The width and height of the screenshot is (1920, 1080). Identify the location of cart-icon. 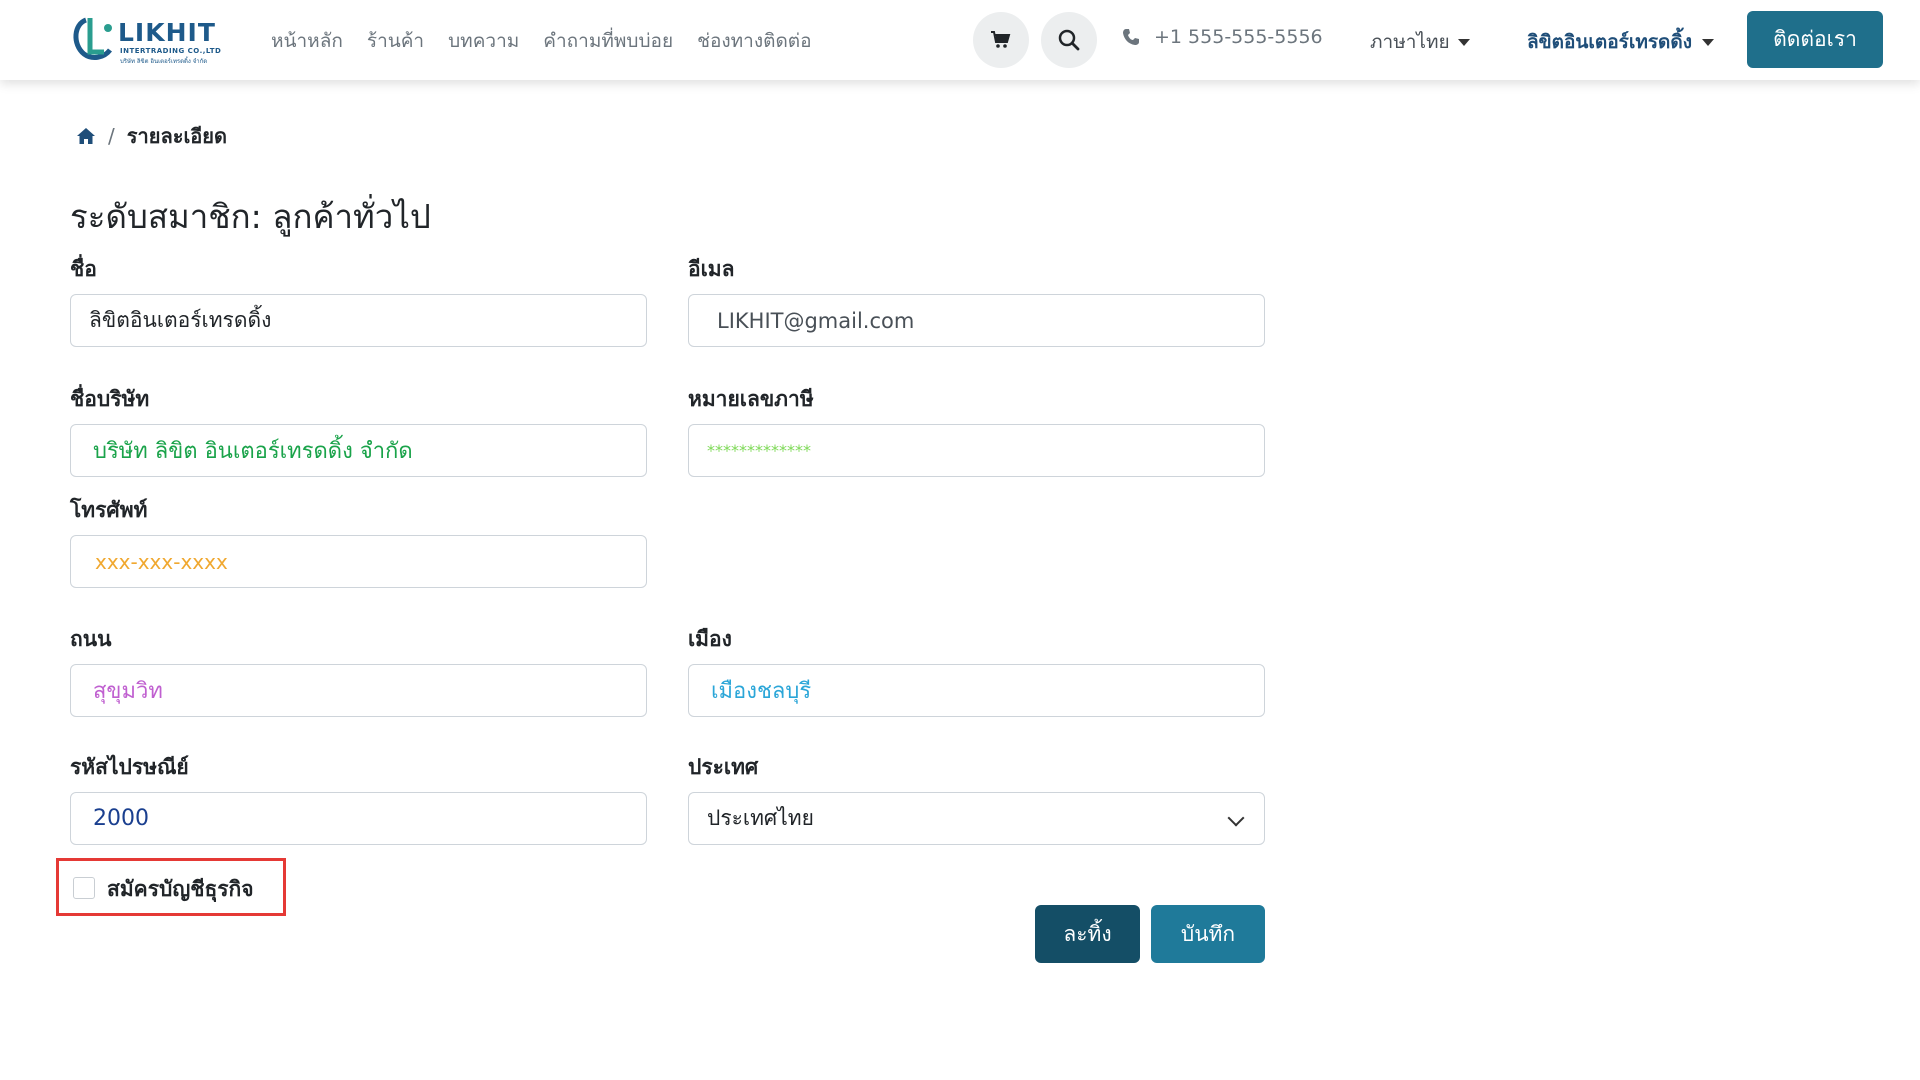
(1001, 39).